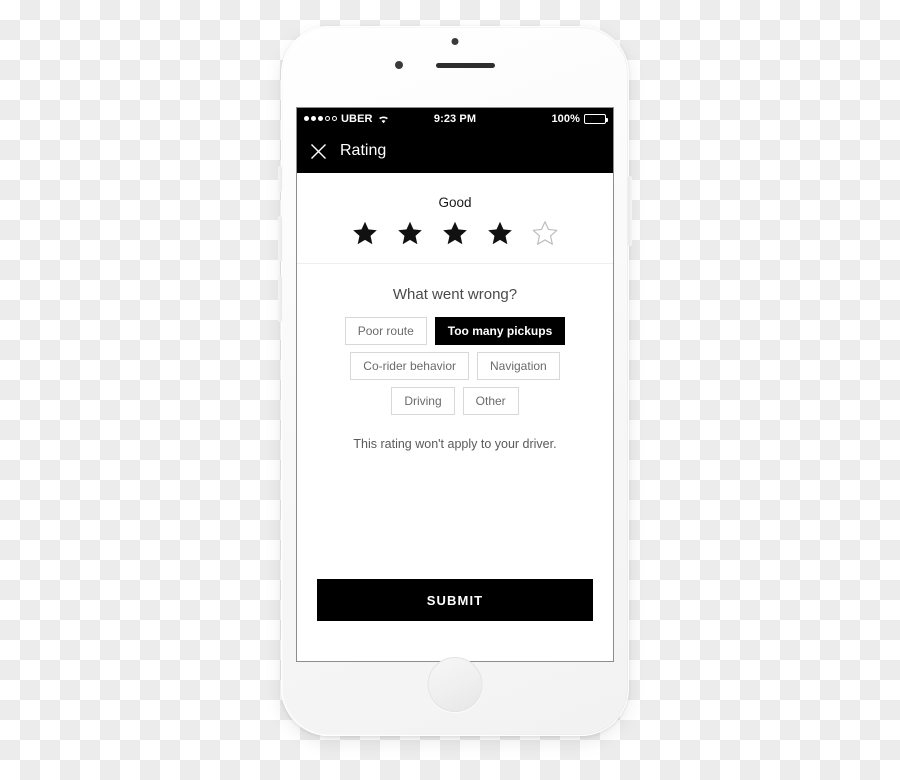  I want to click on volume-up-button, so click(280, 239).